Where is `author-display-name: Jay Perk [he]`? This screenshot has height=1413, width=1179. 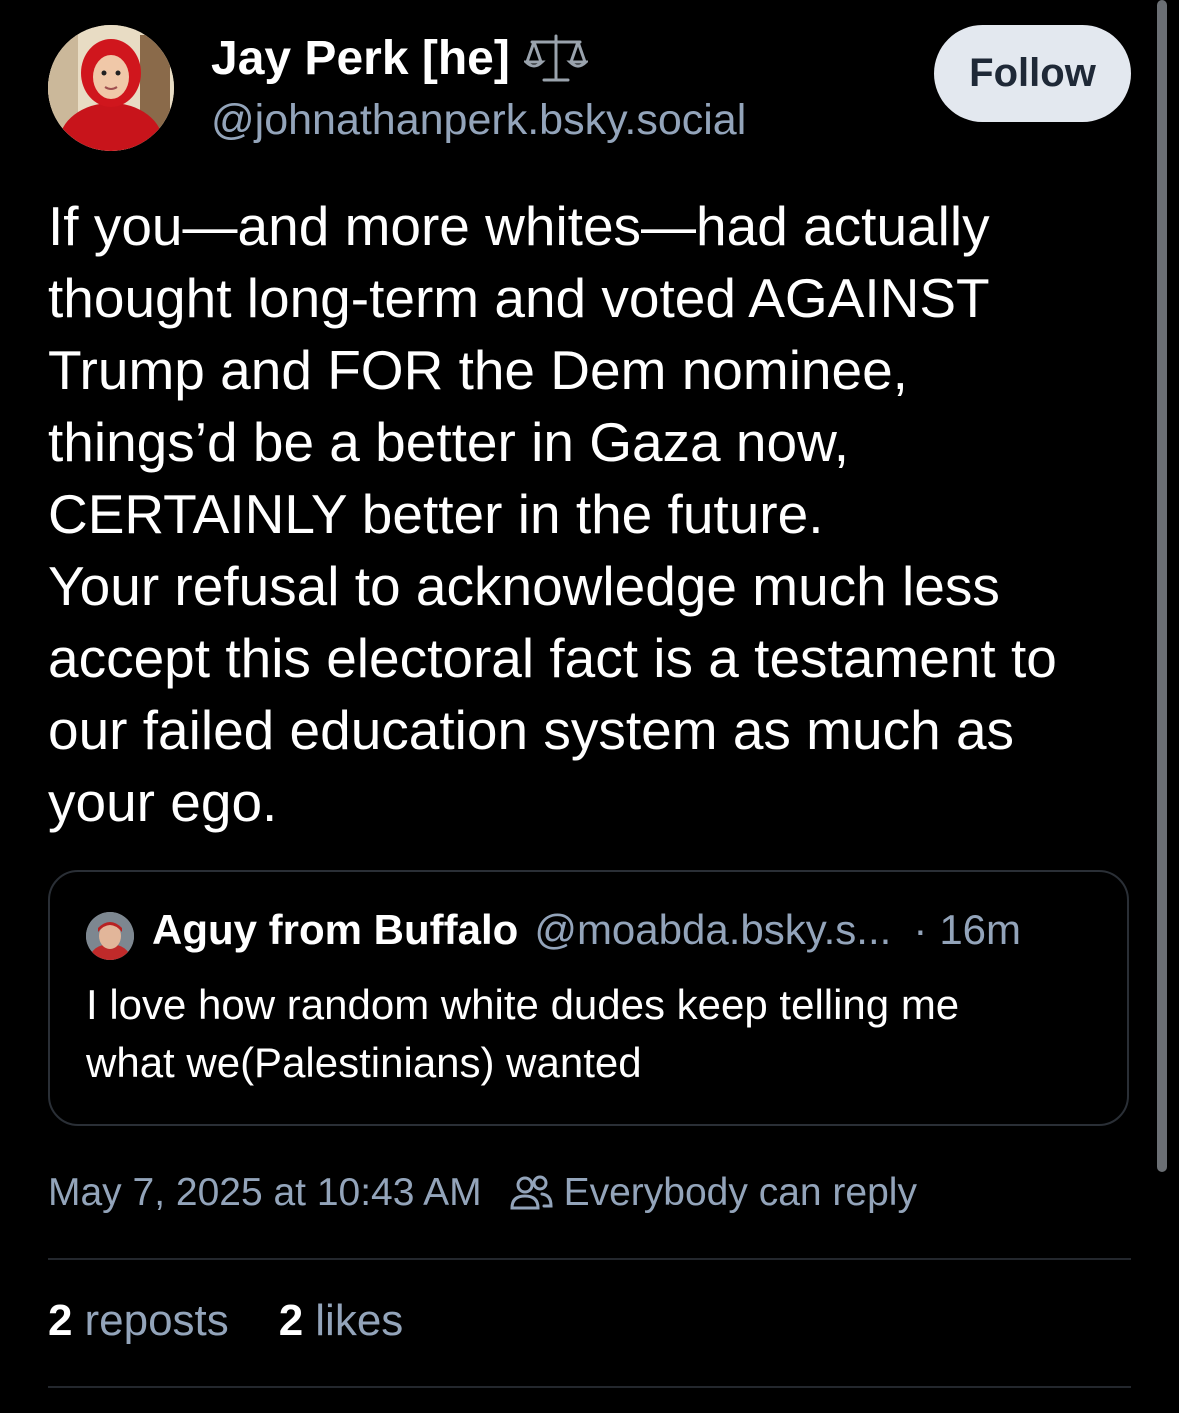 author-display-name: Jay Perk [he] is located at coordinates (400, 58).